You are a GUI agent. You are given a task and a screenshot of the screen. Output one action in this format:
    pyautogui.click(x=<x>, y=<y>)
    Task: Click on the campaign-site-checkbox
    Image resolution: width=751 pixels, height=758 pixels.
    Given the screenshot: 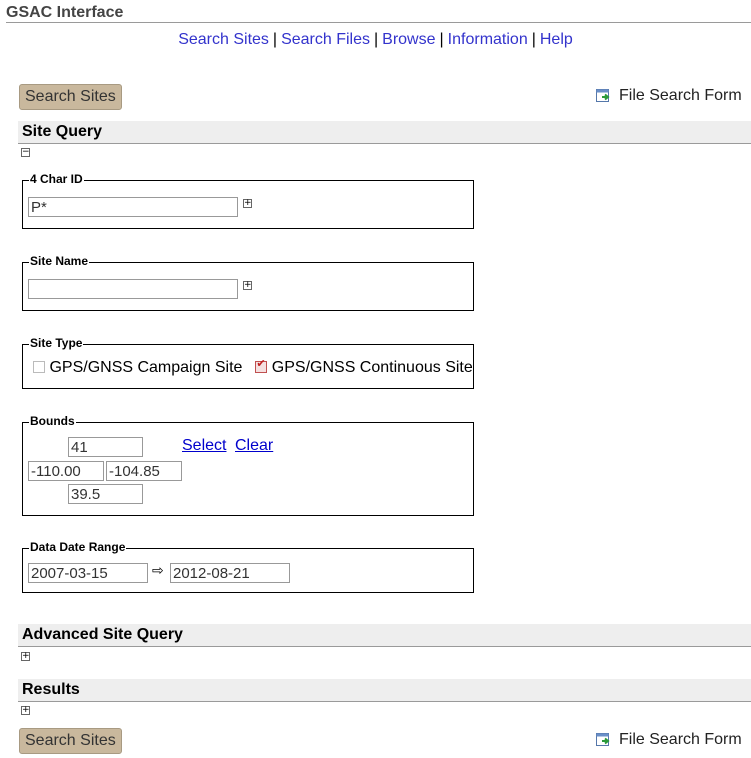 What is the action you would take?
    pyautogui.click(x=39, y=367)
    